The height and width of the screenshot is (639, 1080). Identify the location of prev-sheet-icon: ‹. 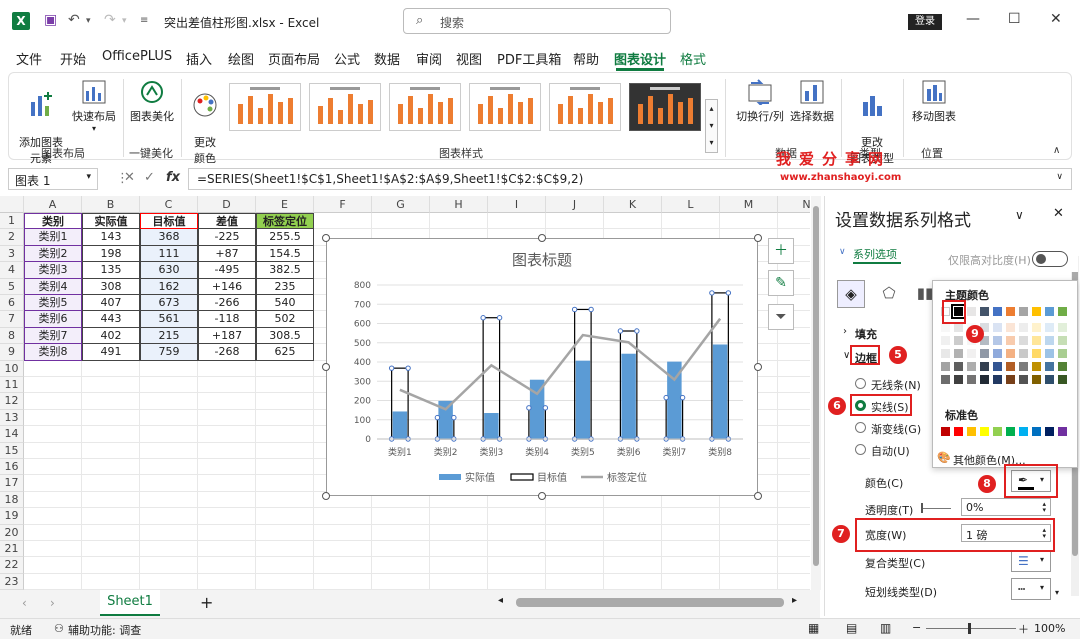
(24, 603).